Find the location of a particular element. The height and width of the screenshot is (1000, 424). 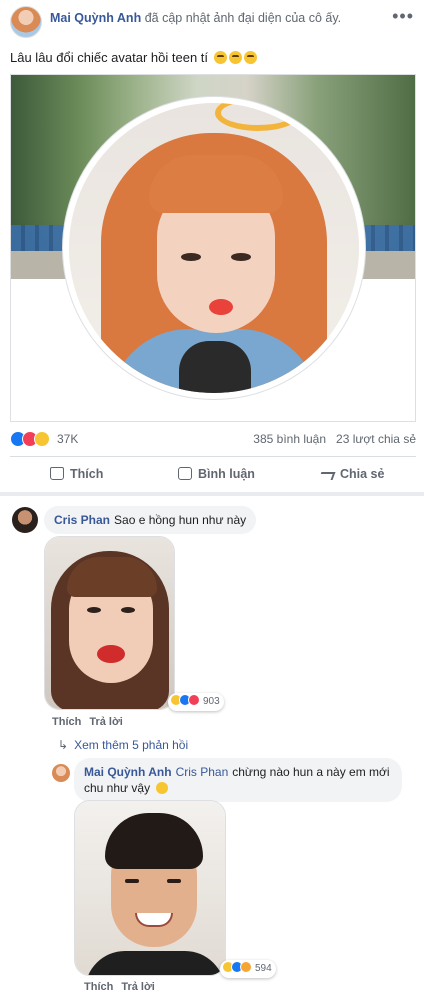

profile-shirt is located at coordinates (215, 367).